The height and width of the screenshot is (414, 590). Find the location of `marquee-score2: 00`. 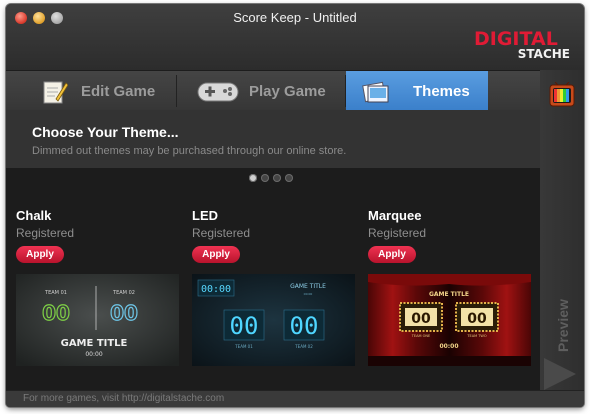

marquee-score2: 00 is located at coordinates (477, 319).